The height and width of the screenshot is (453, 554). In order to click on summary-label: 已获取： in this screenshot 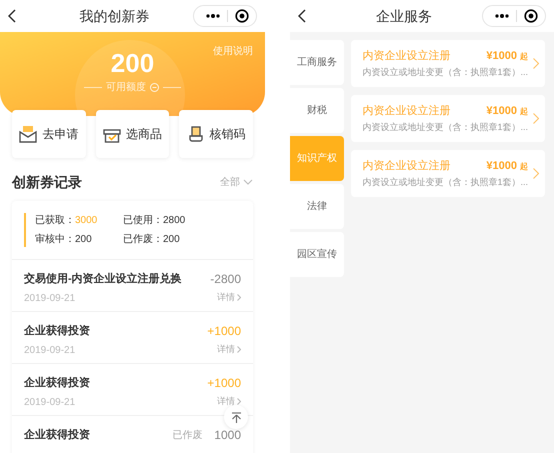, I will do `click(55, 221)`.